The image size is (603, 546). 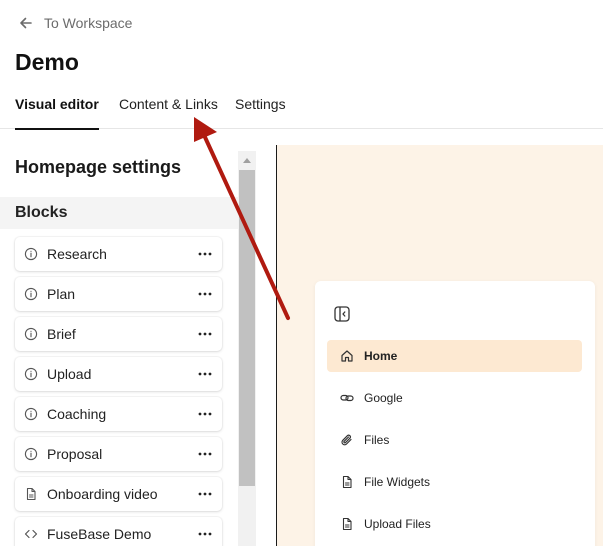 I want to click on blocks-section-header: Blocks, so click(x=119, y=213).